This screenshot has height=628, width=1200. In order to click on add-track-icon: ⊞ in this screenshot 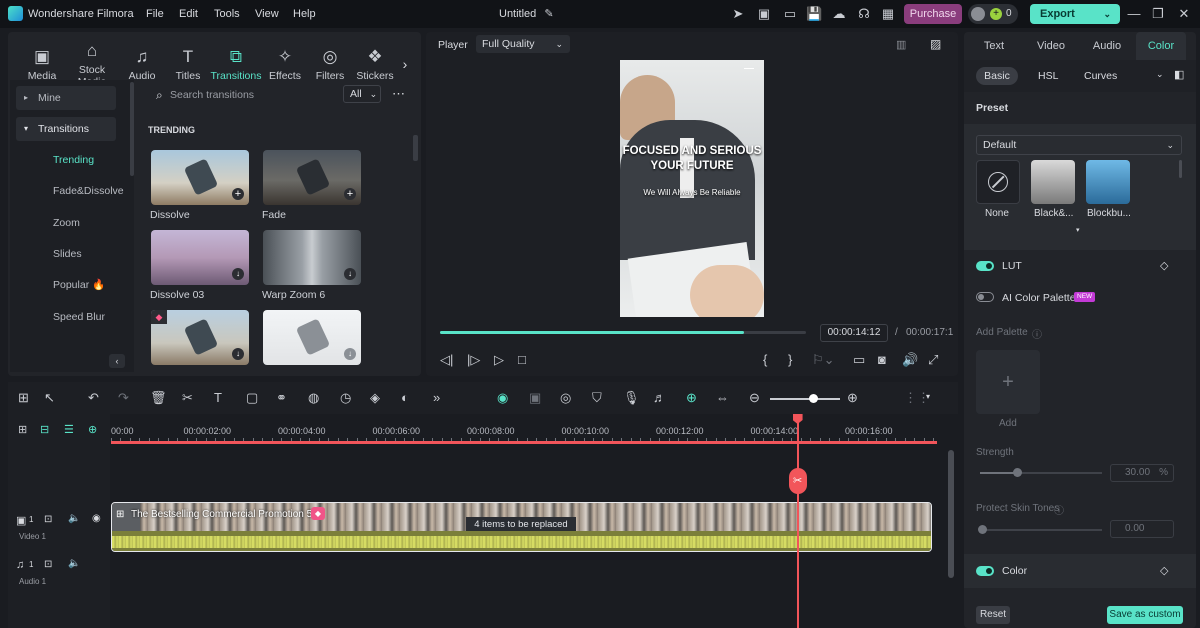, I will do `click(22, 429)`.